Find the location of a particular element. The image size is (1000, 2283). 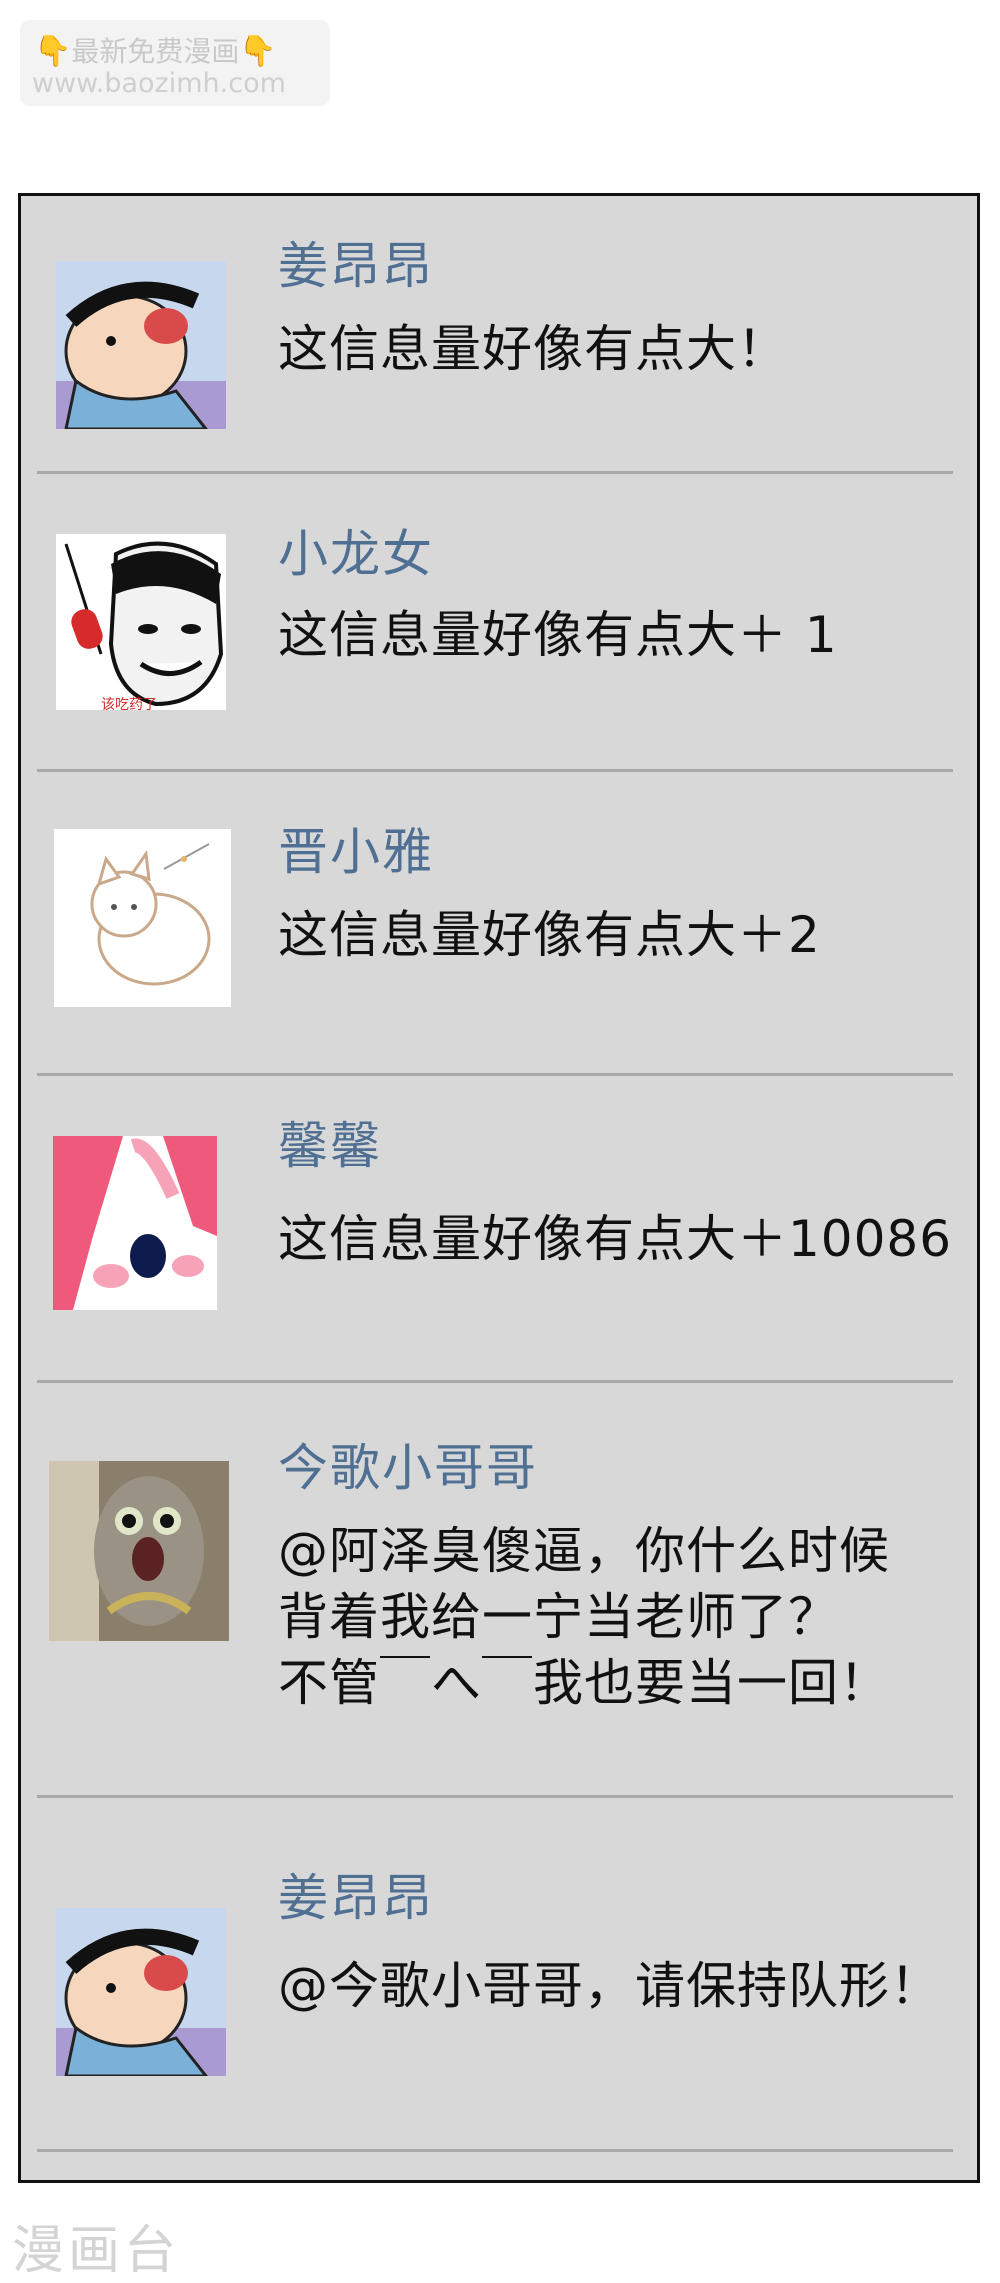

comment-text-line: @阿泽臭傻逼，你什么时候 is located at coordinates (584, 1551).